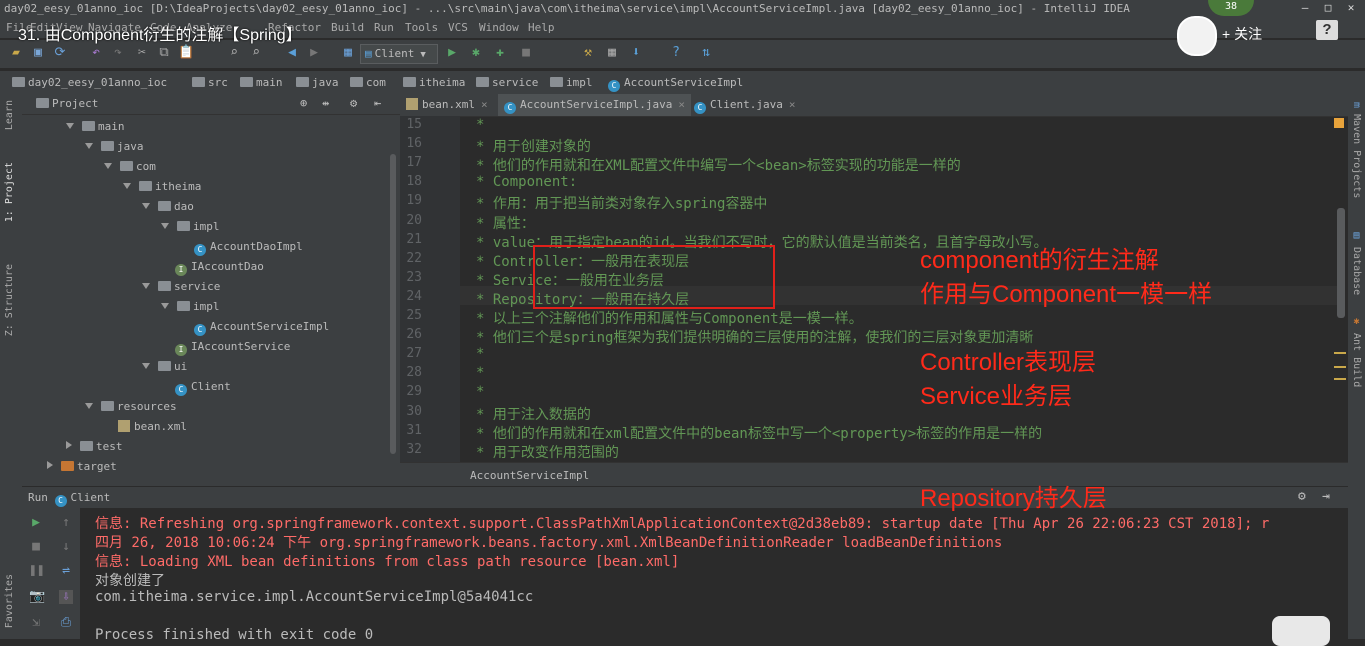  What do you see at coordinates (314, 53) in the screenshot?
I see `forward-icon: ▶` at bounding box center [314, 53].